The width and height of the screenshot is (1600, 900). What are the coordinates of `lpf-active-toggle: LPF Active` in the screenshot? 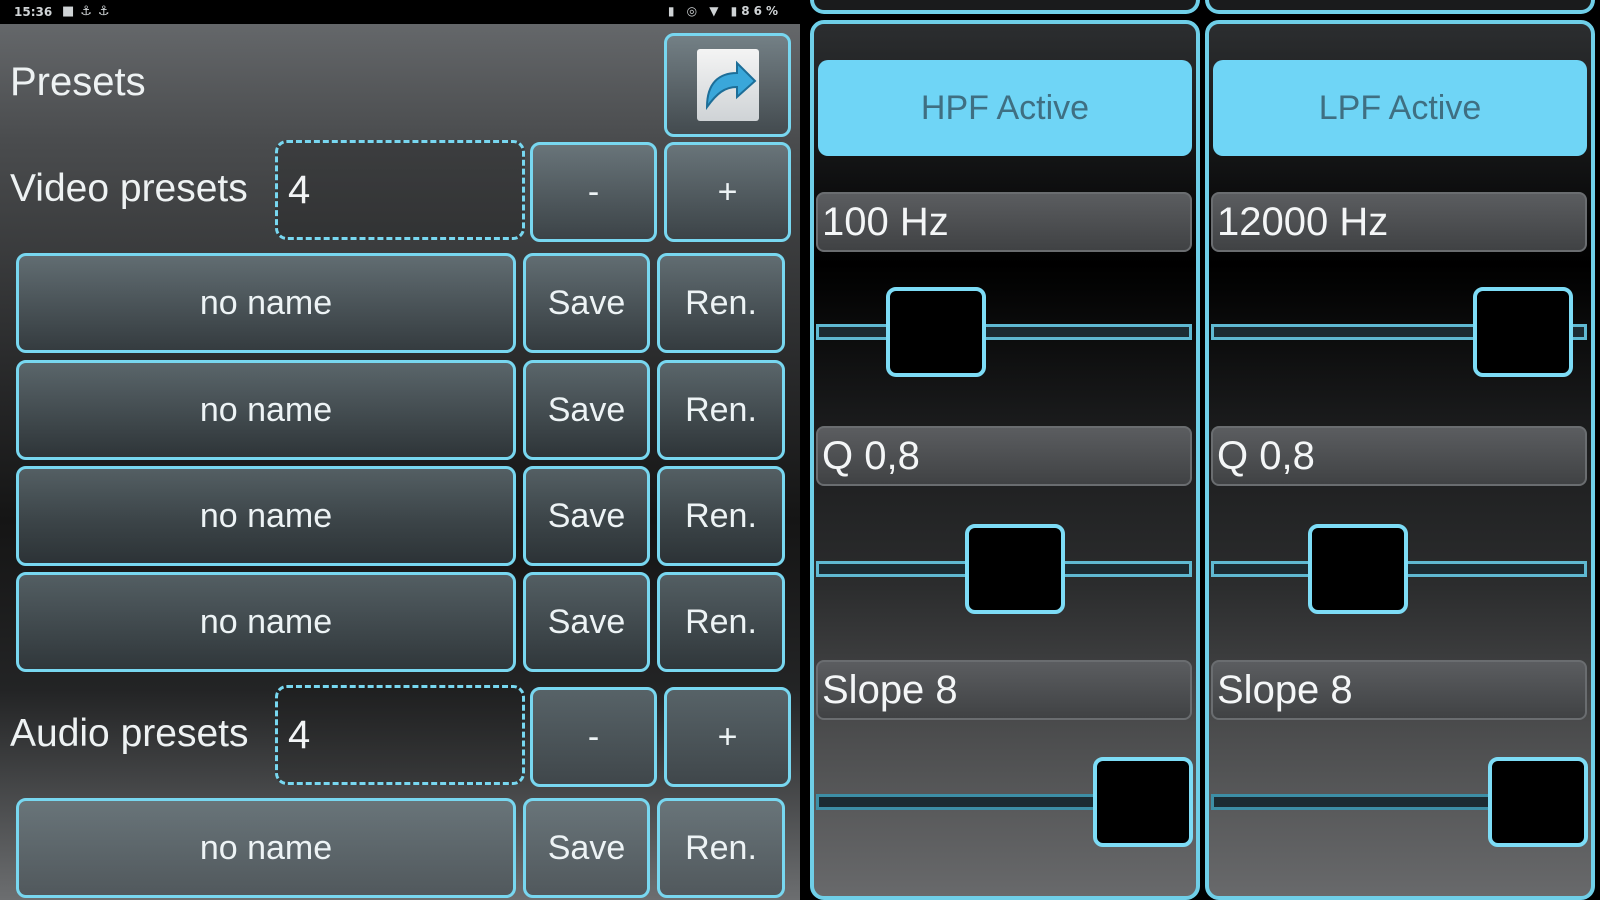 It's located at (1400, 108).